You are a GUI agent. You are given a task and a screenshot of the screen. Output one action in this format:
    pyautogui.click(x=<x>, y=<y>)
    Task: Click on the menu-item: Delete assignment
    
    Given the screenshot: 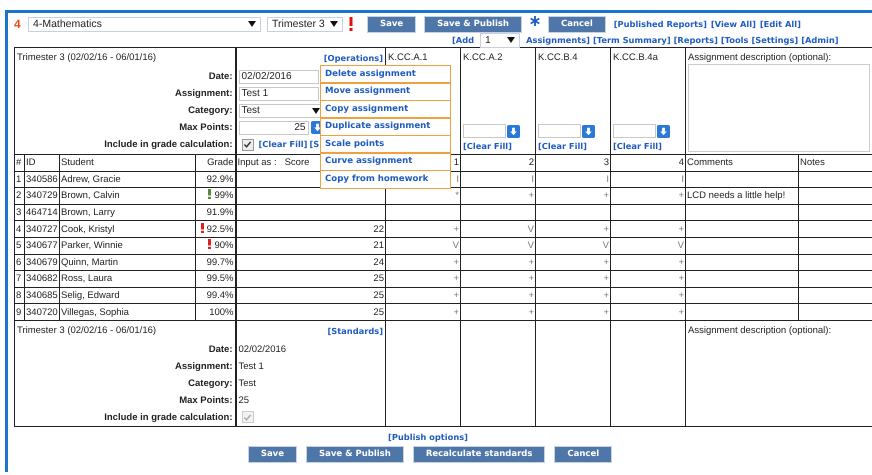 What is the action you would take?
    pyautogui.click(x=385, y=74)
    